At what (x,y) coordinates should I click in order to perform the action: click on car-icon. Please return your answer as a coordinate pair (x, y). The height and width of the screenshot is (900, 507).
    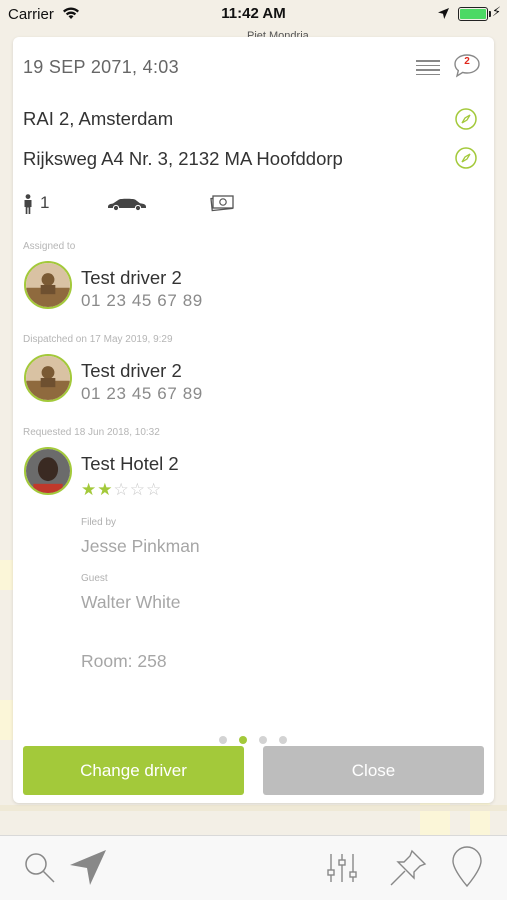
    Looking at the image, I should click on (127, 206).